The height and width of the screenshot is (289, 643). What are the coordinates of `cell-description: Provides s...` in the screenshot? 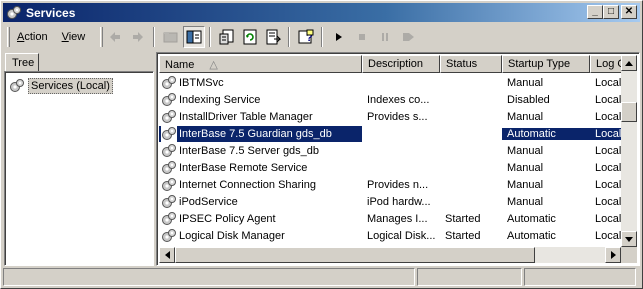 It's located at (397, 116).